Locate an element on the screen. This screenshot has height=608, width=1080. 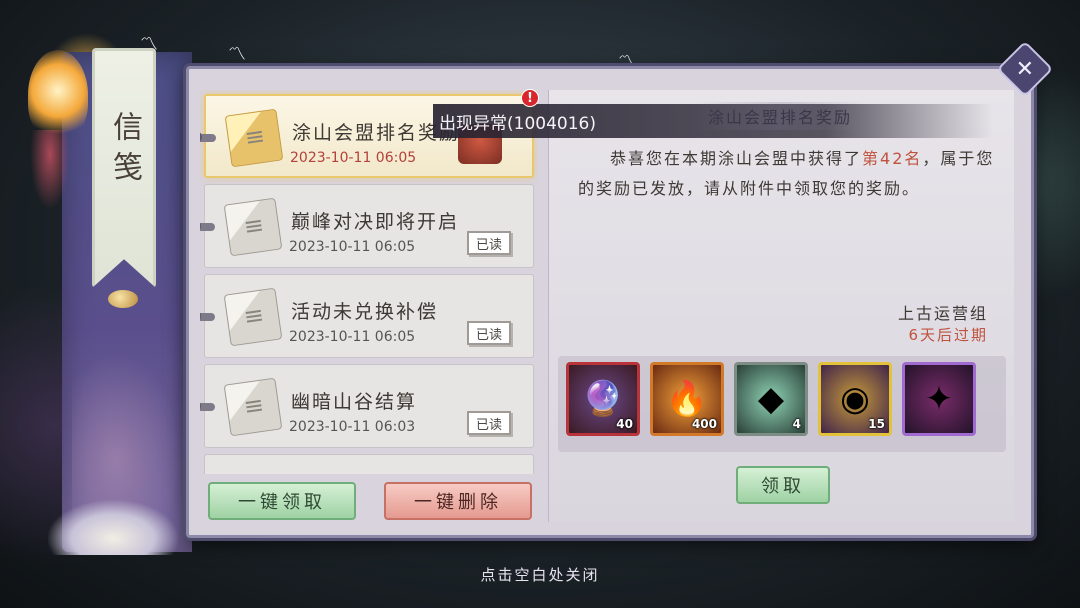
attachment-item: 🔥 400 is located at coordinates (687, 399).